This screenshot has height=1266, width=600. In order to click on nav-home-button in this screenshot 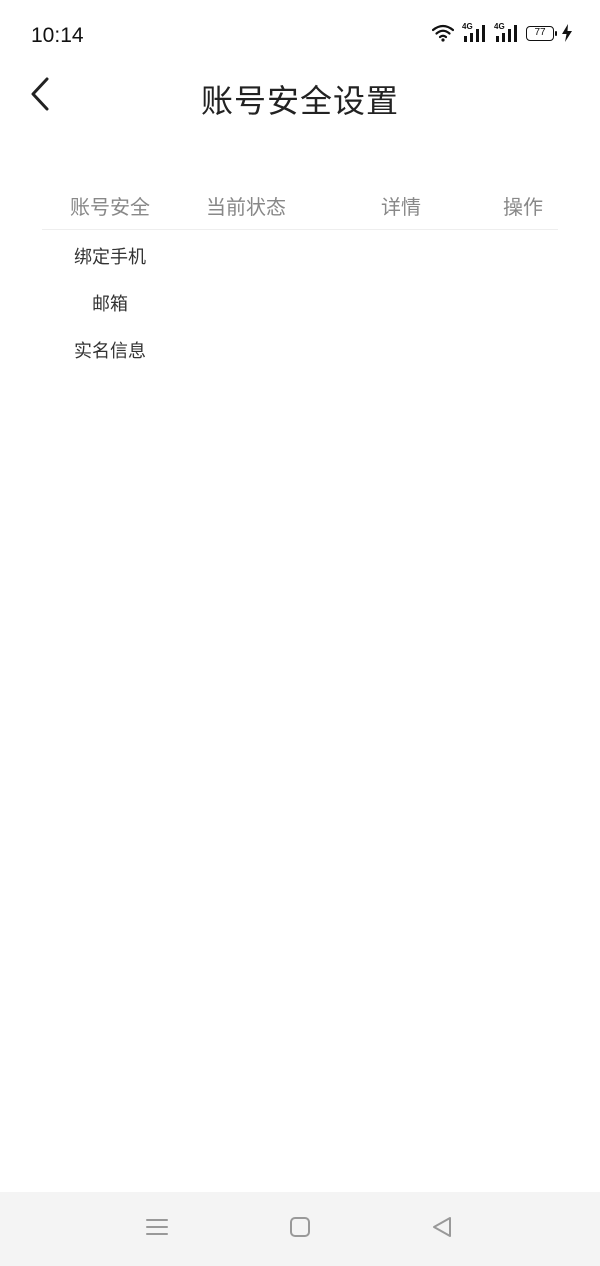, I will do `click(300, 1229)`.